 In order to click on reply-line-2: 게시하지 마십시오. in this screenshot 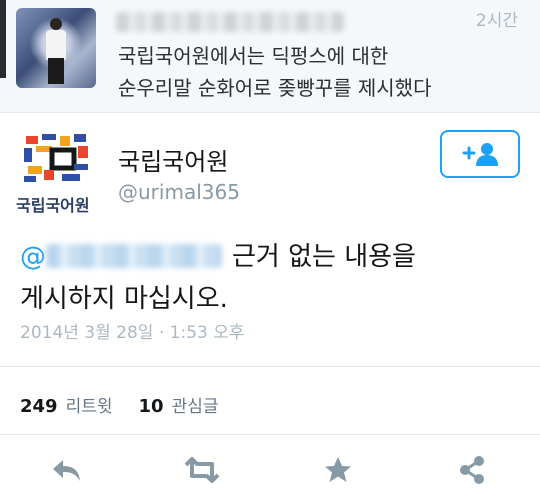, I will do `click(124, 299)`.